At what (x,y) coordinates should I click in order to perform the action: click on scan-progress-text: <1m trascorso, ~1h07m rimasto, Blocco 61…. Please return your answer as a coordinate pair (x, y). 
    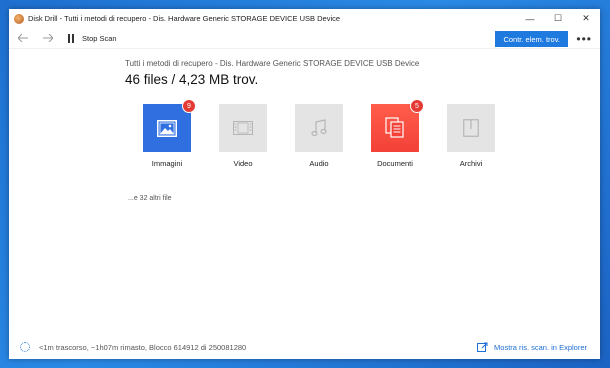
    Looking at the image, I should click on (143, 347).